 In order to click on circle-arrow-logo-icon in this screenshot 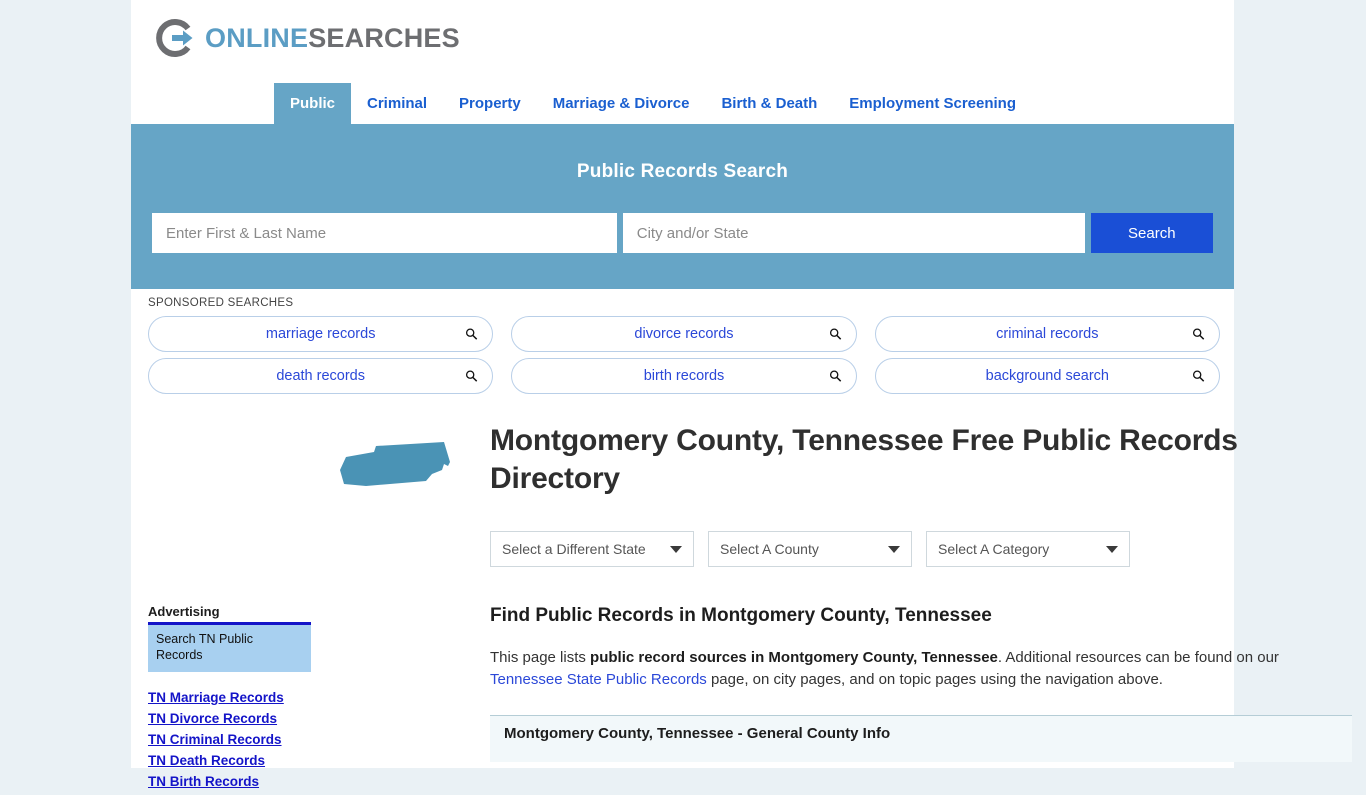, I will do `click(174, 38)`.